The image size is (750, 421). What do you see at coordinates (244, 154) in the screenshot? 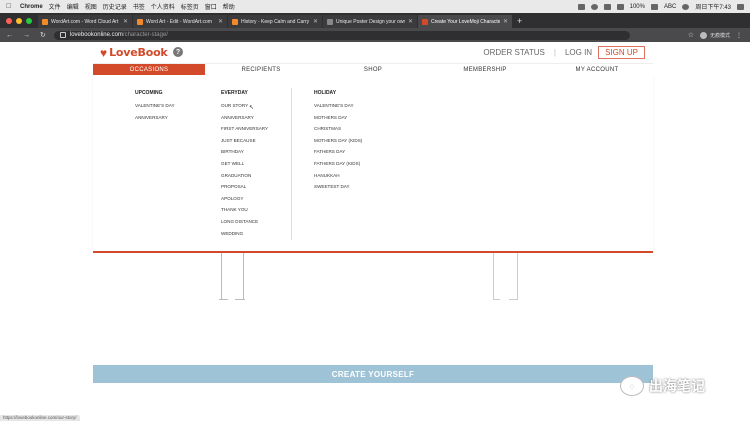
I see `menu-link-birthday: BIRTHDAY` at bounding box center [244, 154].